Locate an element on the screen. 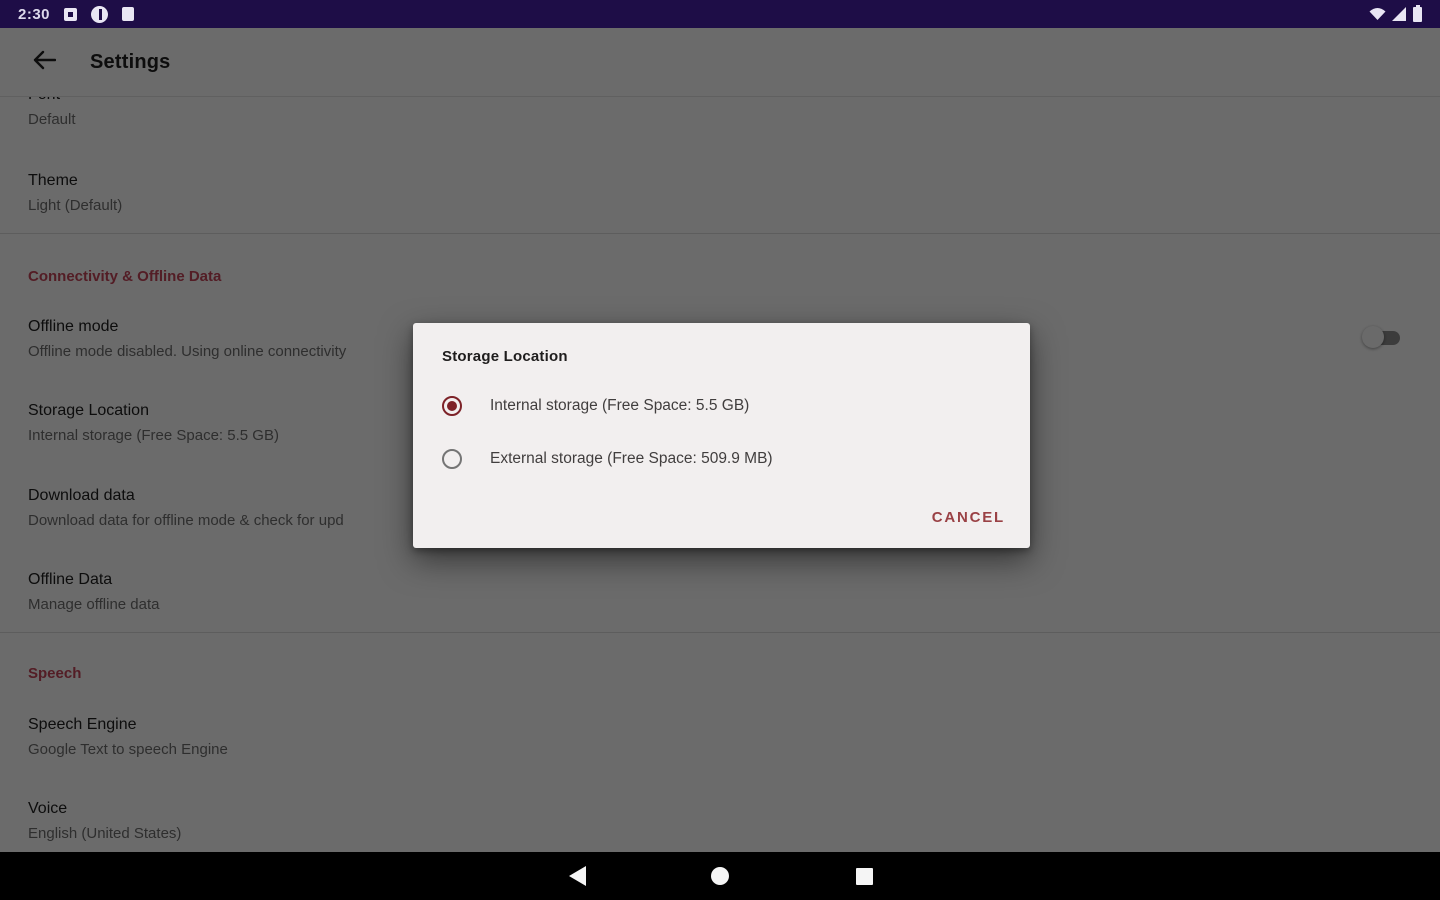 This screenshot has width=1440, height=900. radio-option-label: Internal storage (Free Space: 5.5 GB) is located at coordinates (620, 405).